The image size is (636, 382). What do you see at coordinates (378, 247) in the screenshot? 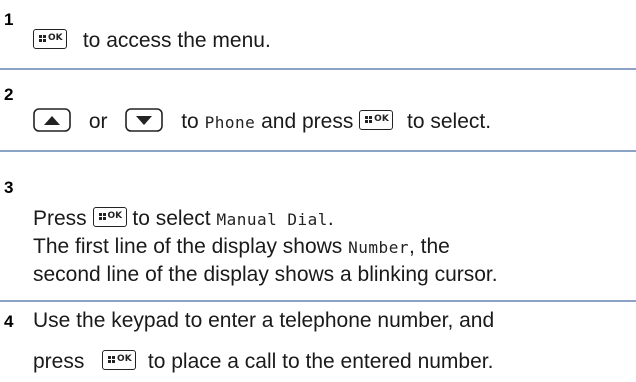
I see `display-number-text: Number` at bounding box center [378, 247].